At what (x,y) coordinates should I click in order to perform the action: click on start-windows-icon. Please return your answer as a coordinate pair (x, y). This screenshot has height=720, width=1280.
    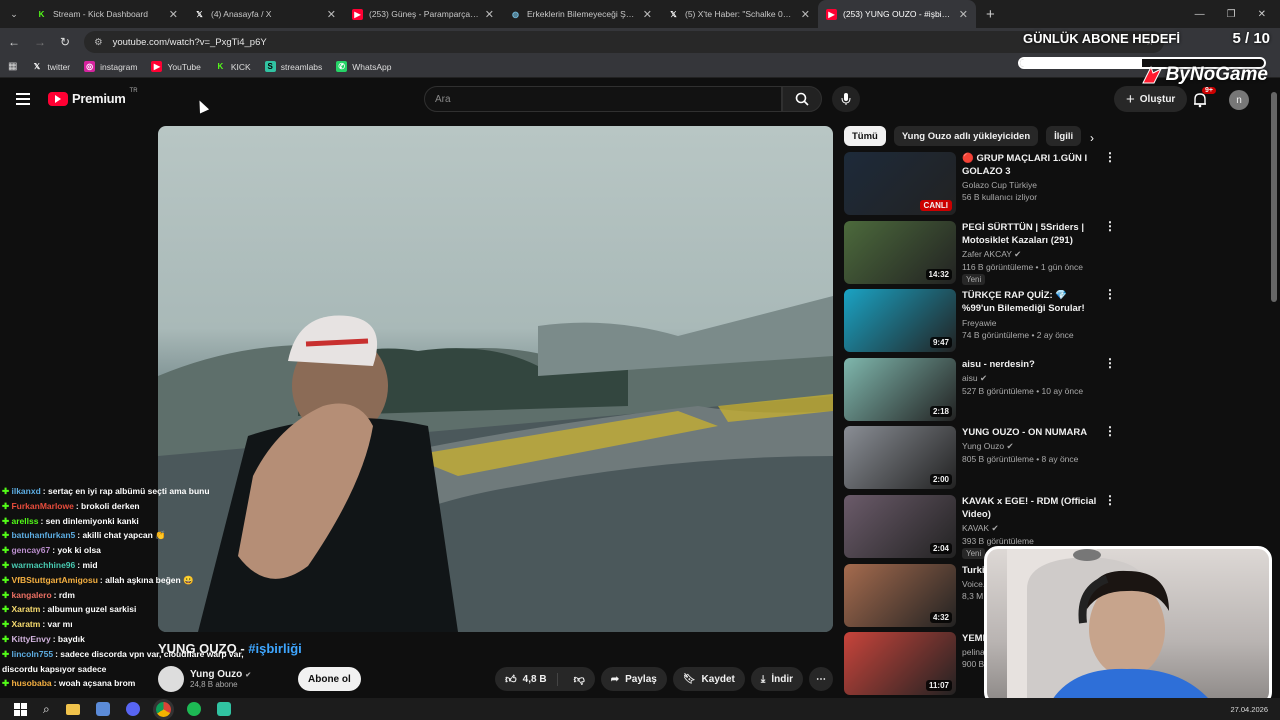
    Looking at the image, I should click on (20, 709).